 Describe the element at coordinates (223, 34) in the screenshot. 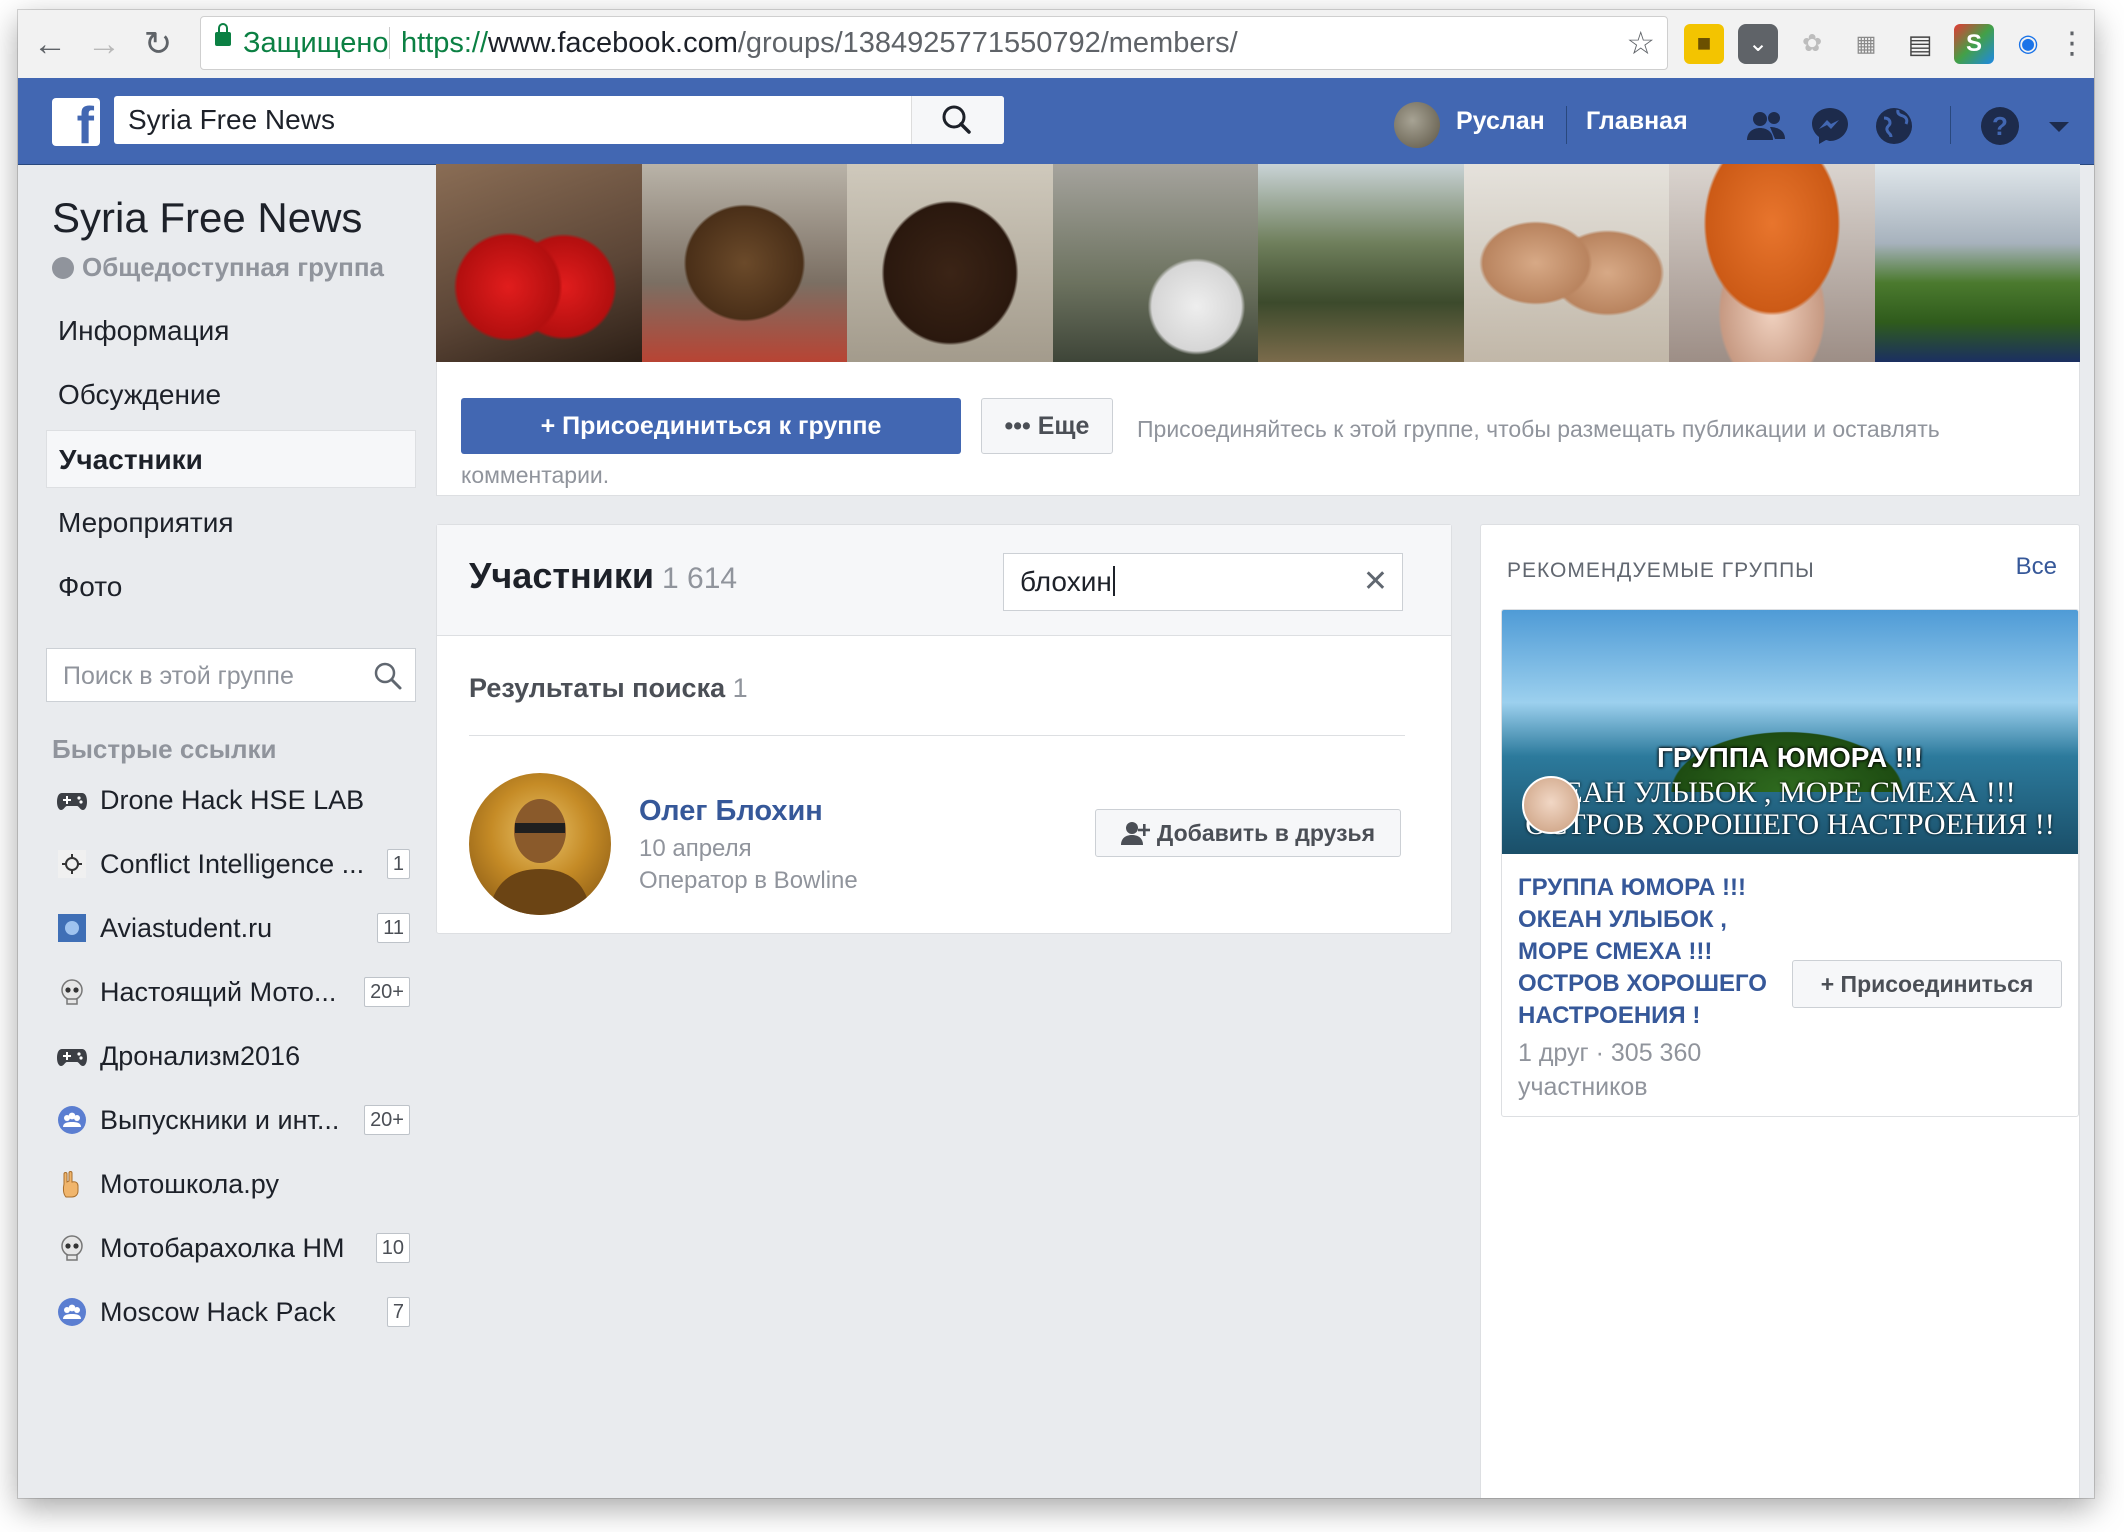

I see `lock-icon` at that location.